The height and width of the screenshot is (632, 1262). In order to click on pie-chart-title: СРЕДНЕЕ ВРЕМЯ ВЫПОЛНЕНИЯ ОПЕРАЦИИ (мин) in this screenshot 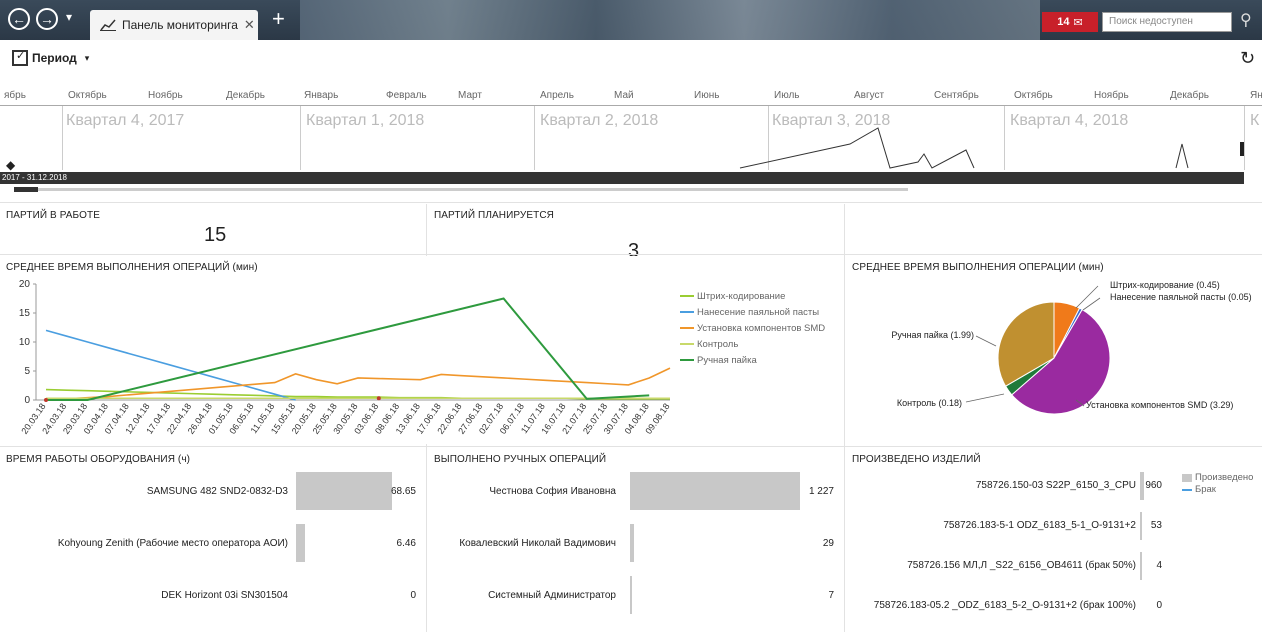, I will do `click(978, 267)`.